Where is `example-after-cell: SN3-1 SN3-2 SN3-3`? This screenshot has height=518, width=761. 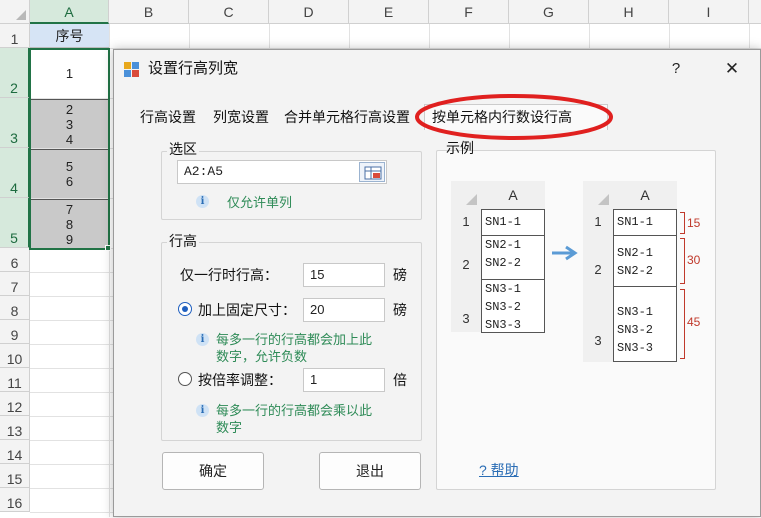
example-after-cell: SN3-1 SN3-2 SN3-3 is located at coordinates (645, 324).